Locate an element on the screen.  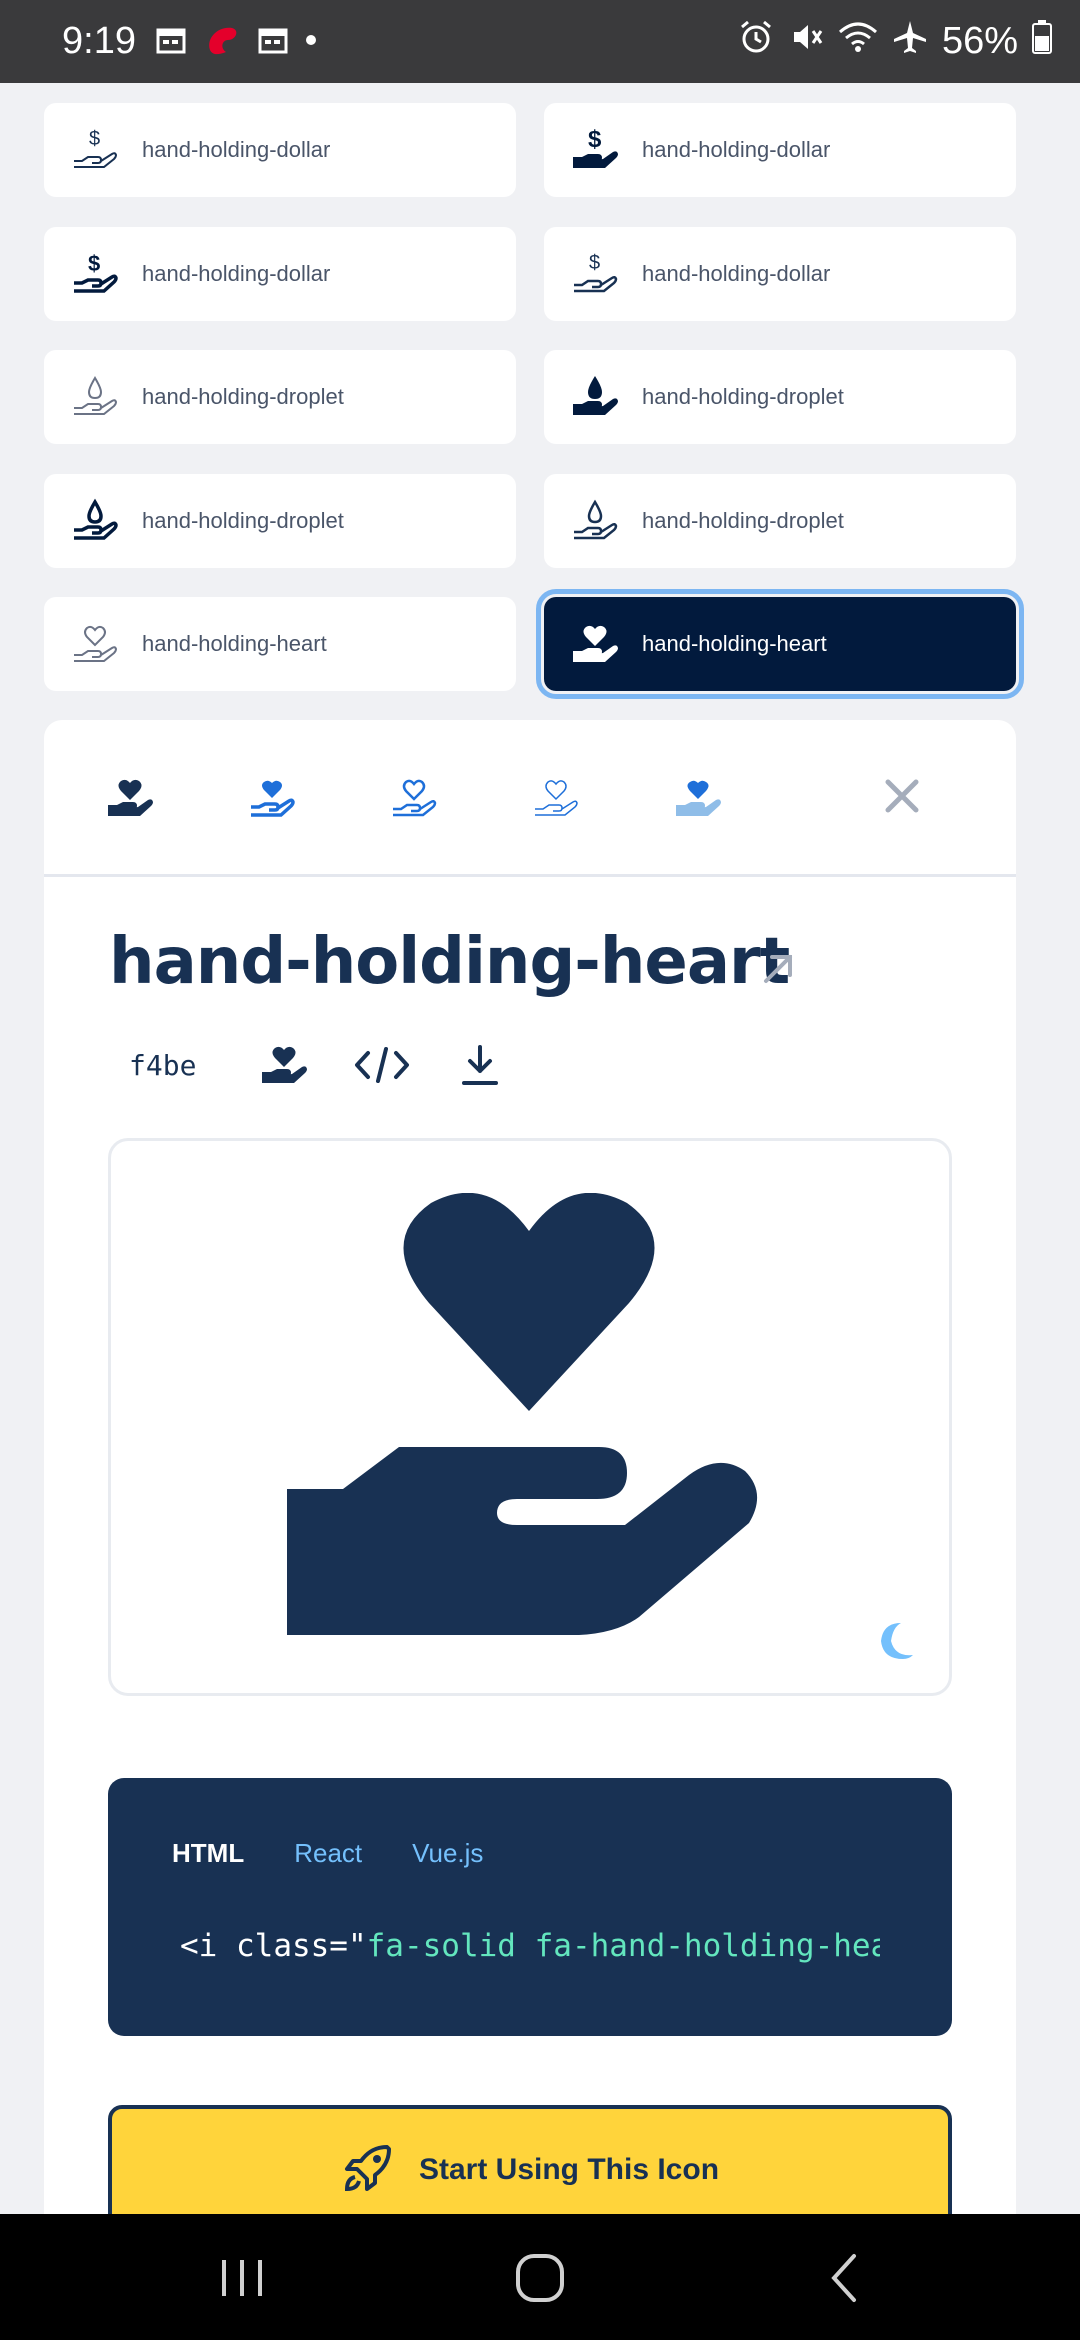
icon-card-selected: hand-holding-heart is located at coordinates (780, 644).